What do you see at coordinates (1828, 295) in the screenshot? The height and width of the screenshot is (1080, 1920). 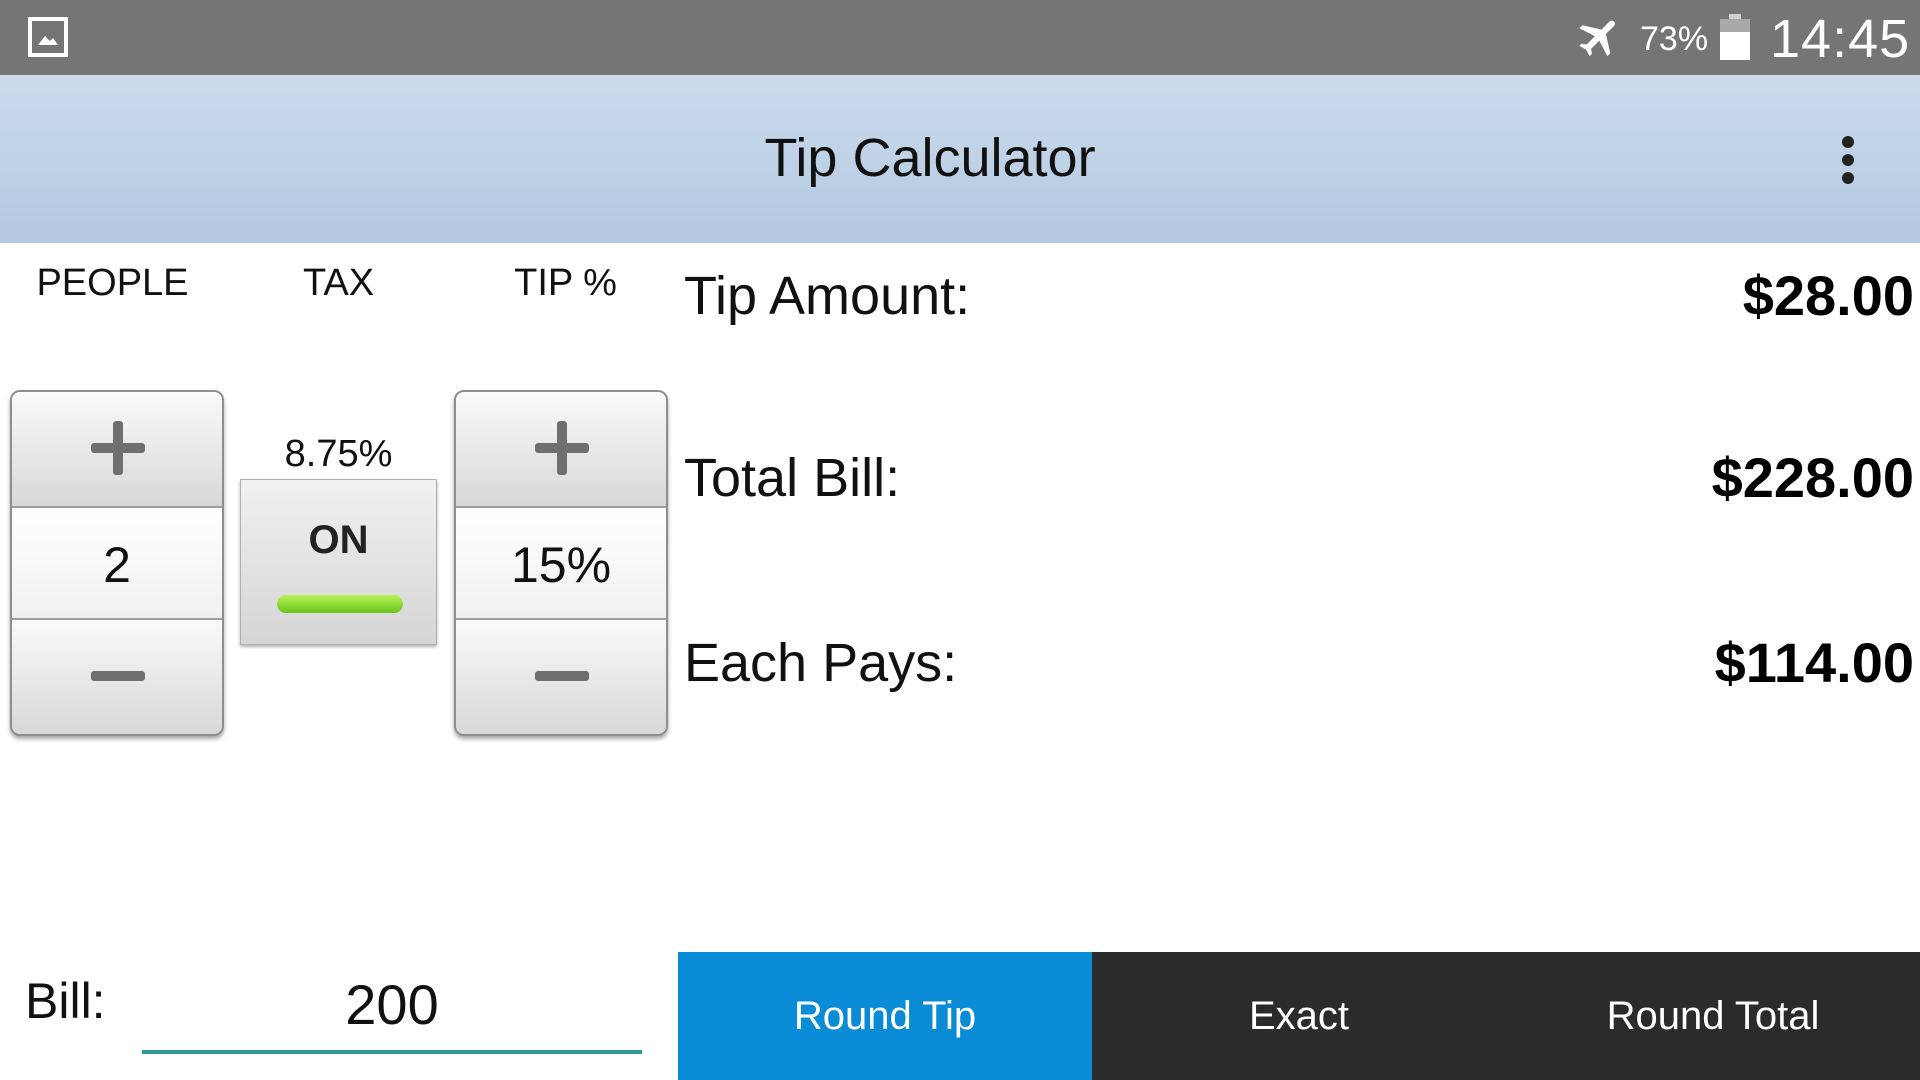 I see `tip-amount-value: $28.00` at bounding box center [1828, 295].